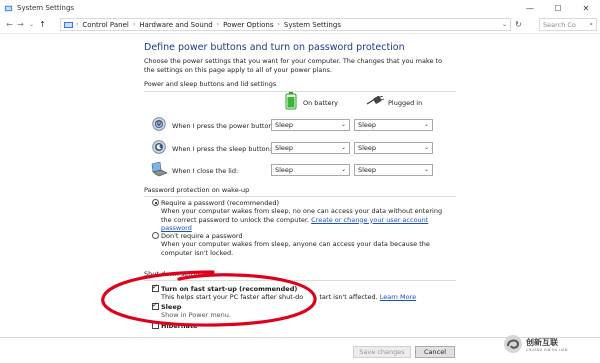 The width and height of the screenshot is (600, 363). What do you see at coordinates (591, 24) in the screenshot?
I see `search-icon: ⌕` at bounding box center [591, 24].